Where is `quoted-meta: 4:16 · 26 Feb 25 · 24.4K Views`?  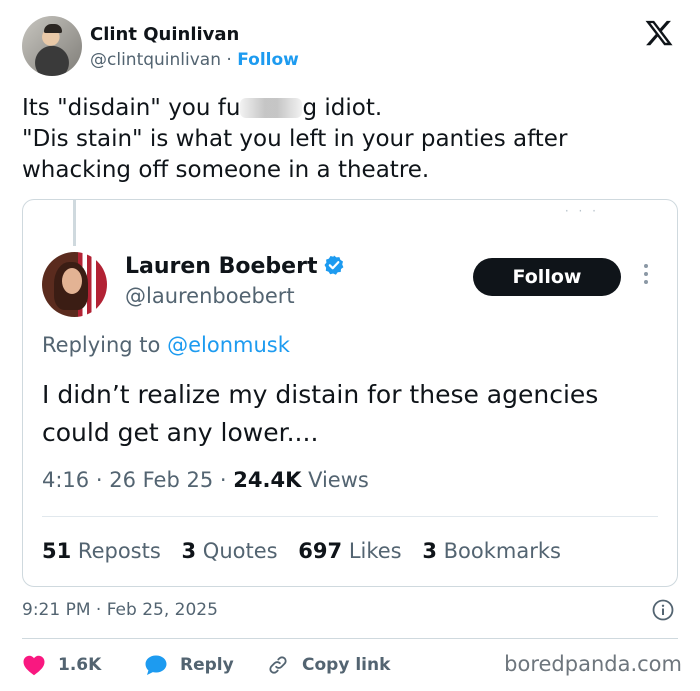
quoted-meta: 4:16 · 26 Feb 25 · 24.4K Views is located at coordinates (205, 480).